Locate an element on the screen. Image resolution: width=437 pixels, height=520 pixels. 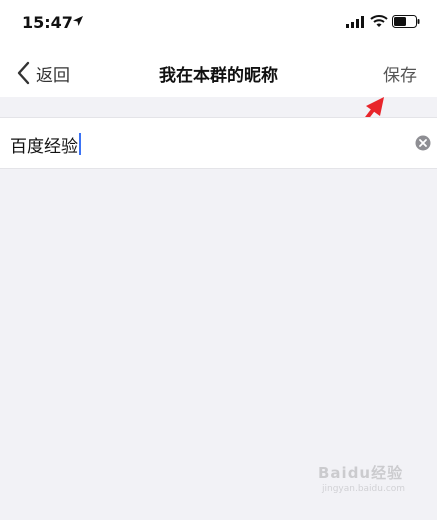
battery-icon is located at coordinates (406, 21).